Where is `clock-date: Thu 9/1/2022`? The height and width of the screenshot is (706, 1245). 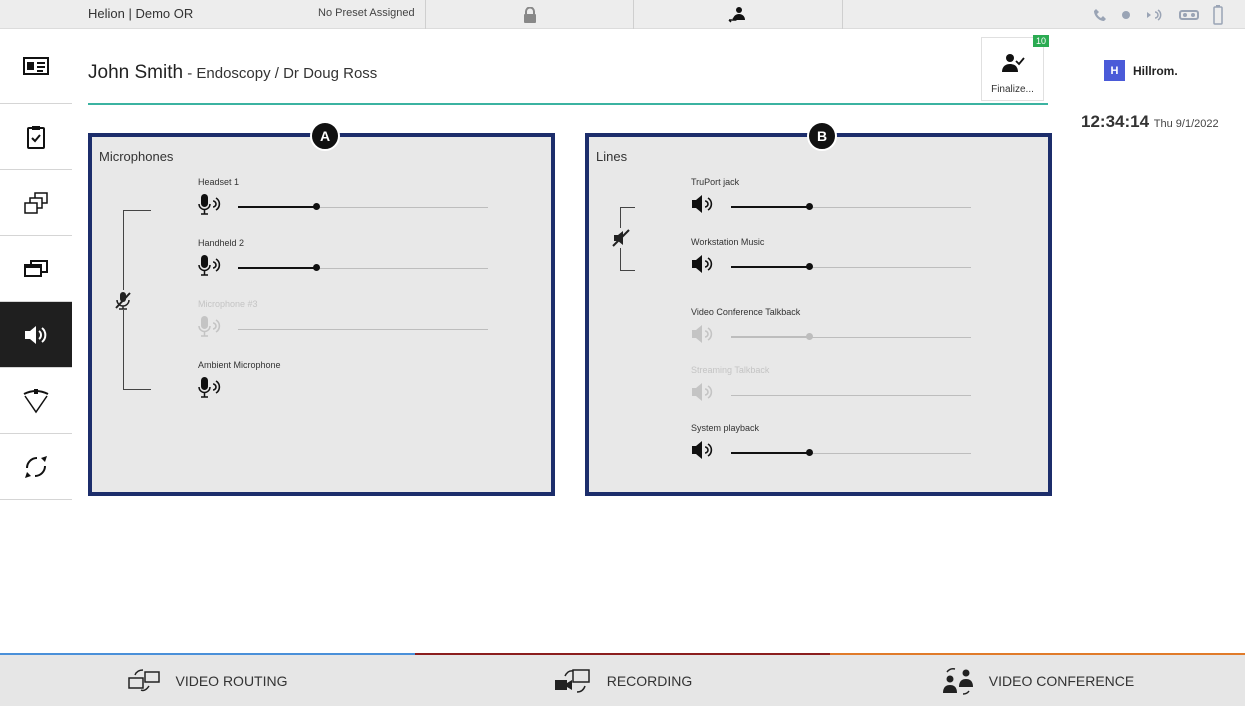
clock-date: Thu 9/1/2022 is located at coordinates (1186, 124).